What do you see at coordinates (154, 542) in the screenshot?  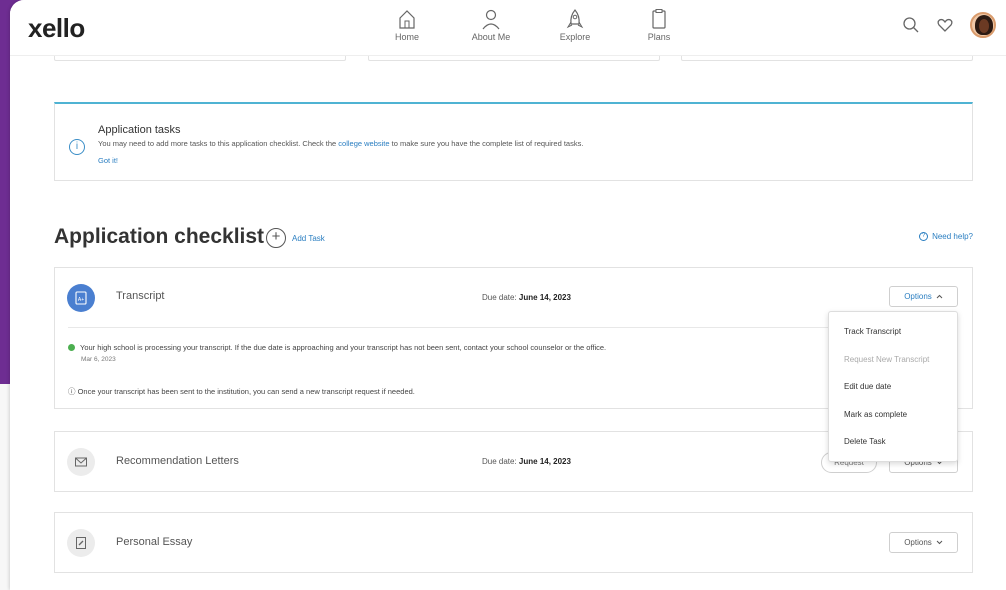 I see `task-name: Personal Essay` at bounding box center [154, 542].